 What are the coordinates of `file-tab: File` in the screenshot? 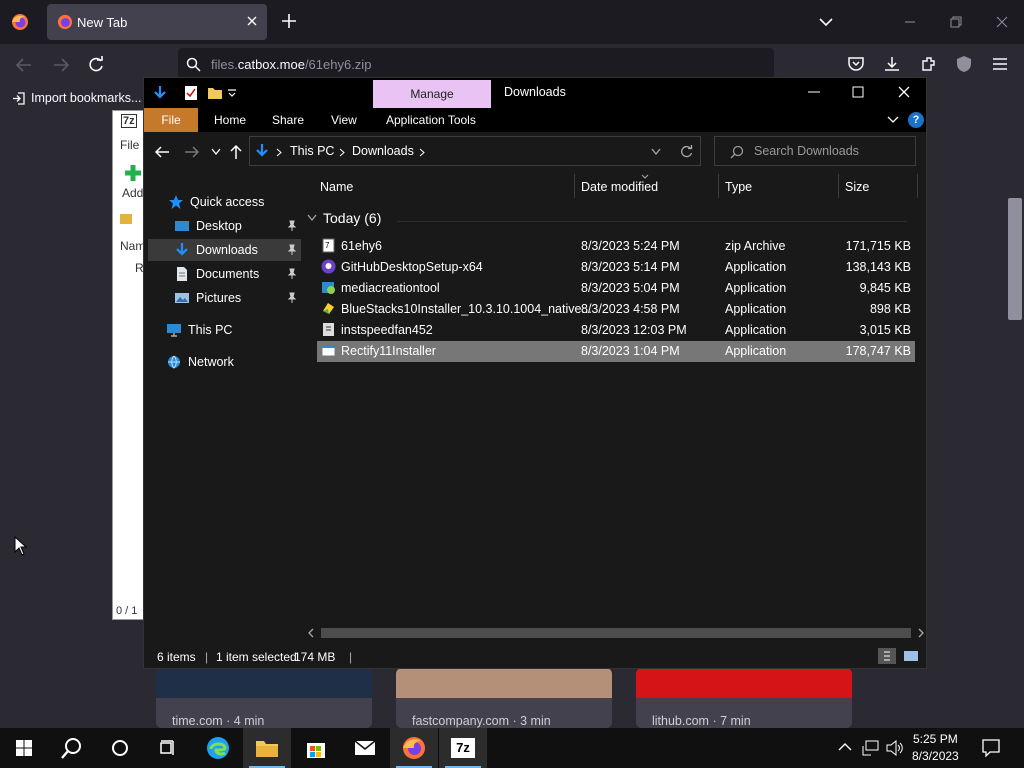 It's located at (171, 120).